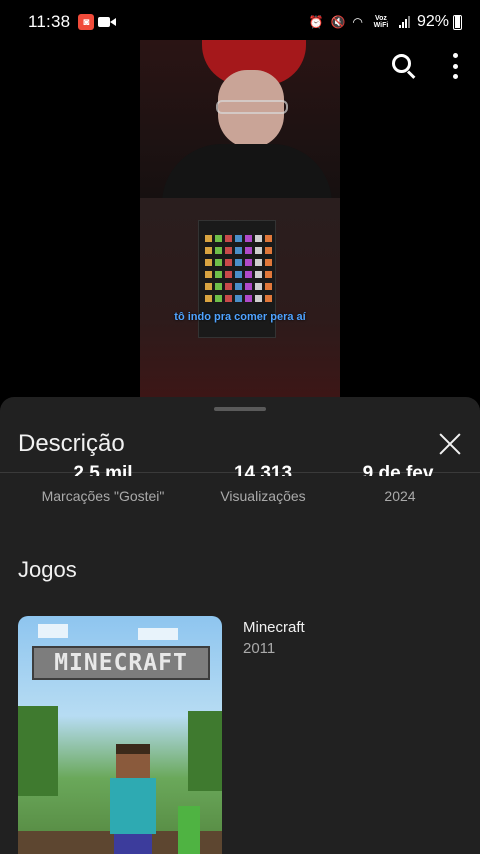  What do you see at coordinates (259, 648) in the screenshot?
I see `game-year: 2011` at bounding box center [259, 648].